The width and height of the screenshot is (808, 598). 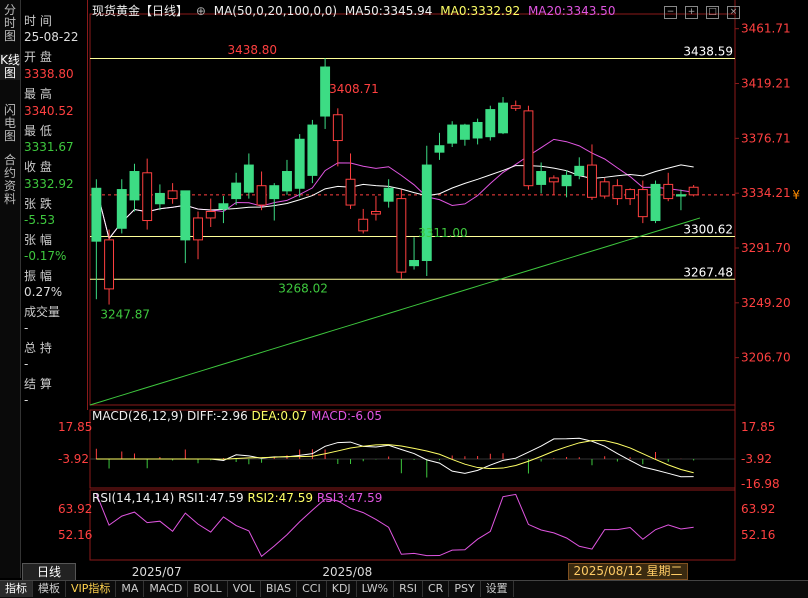 What do you see at coordinates (208, 589) in the screenshot?
I see `indicator-tab-5: BOLL` at bounding box center [208, 589].